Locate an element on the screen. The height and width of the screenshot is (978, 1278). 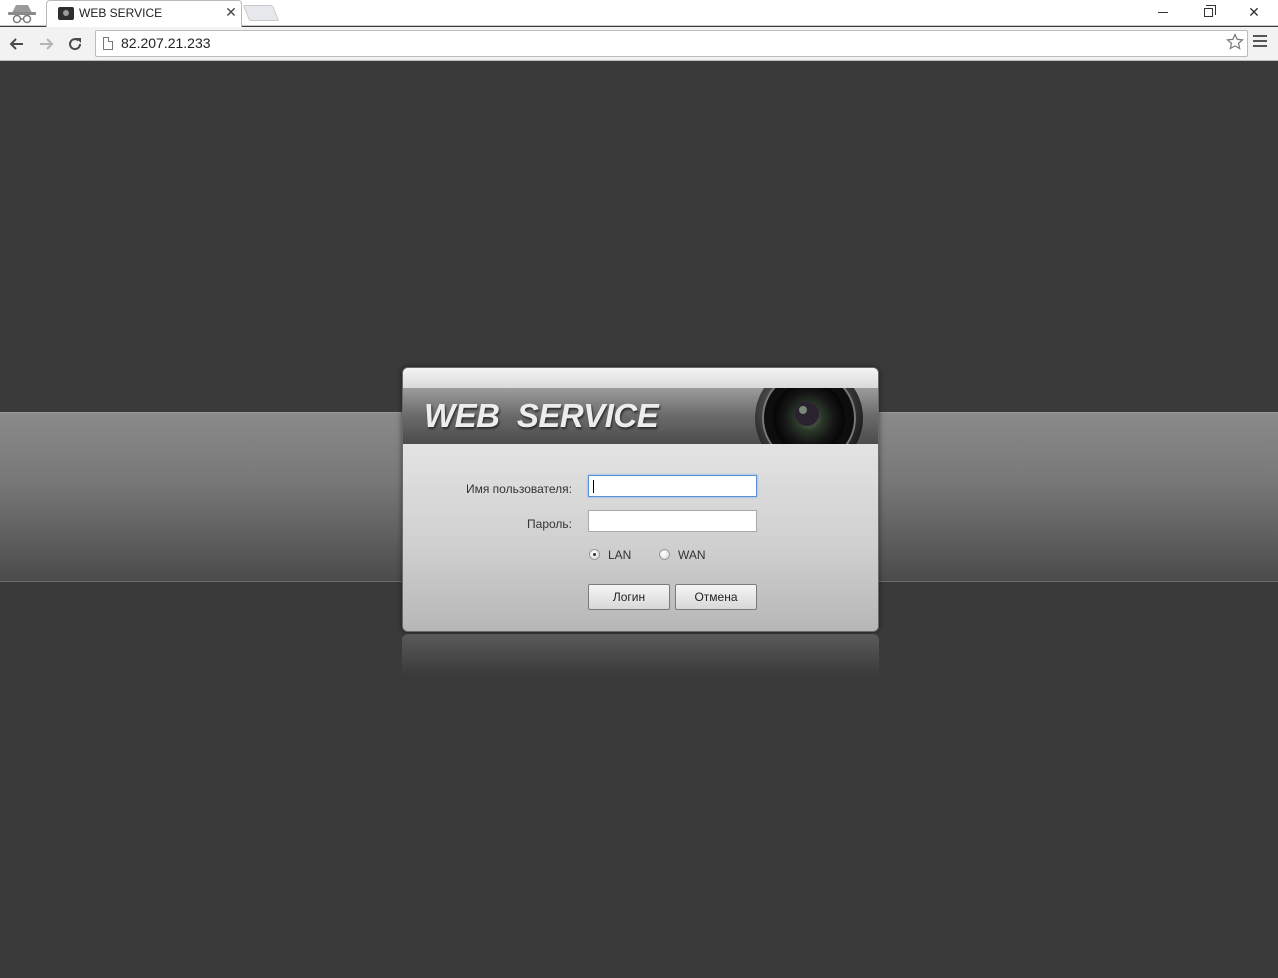
back-arrow-icon is located at coordinates (16, 44).